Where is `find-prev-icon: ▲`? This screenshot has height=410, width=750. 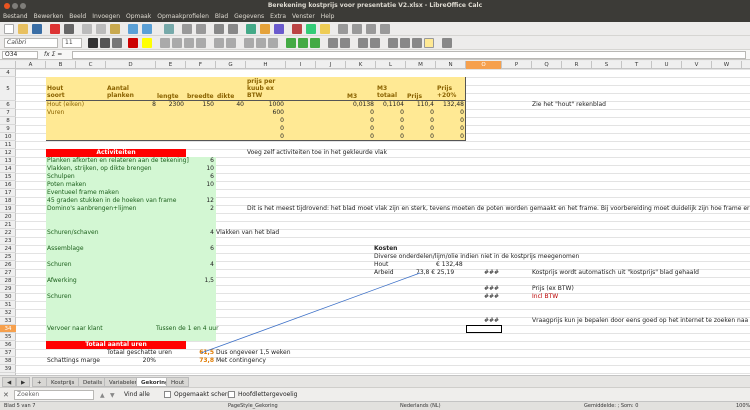 find-prev-icon: ▲ is located at coordinates (102, 395).